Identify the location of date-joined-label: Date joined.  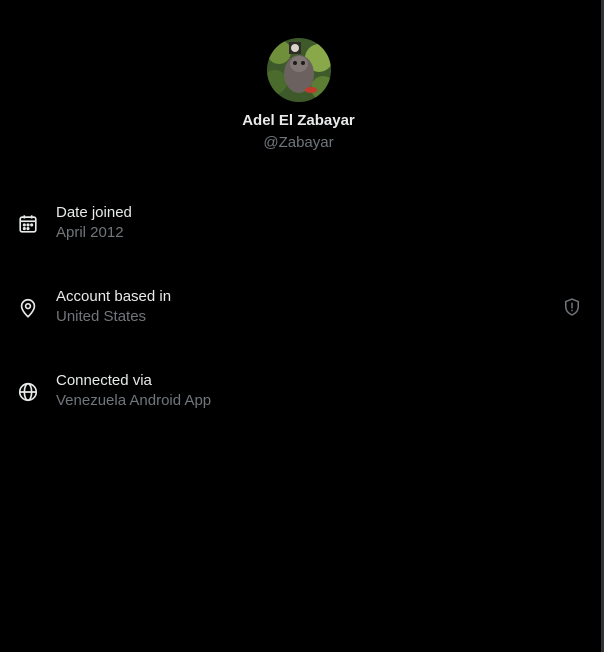
(94, 212).